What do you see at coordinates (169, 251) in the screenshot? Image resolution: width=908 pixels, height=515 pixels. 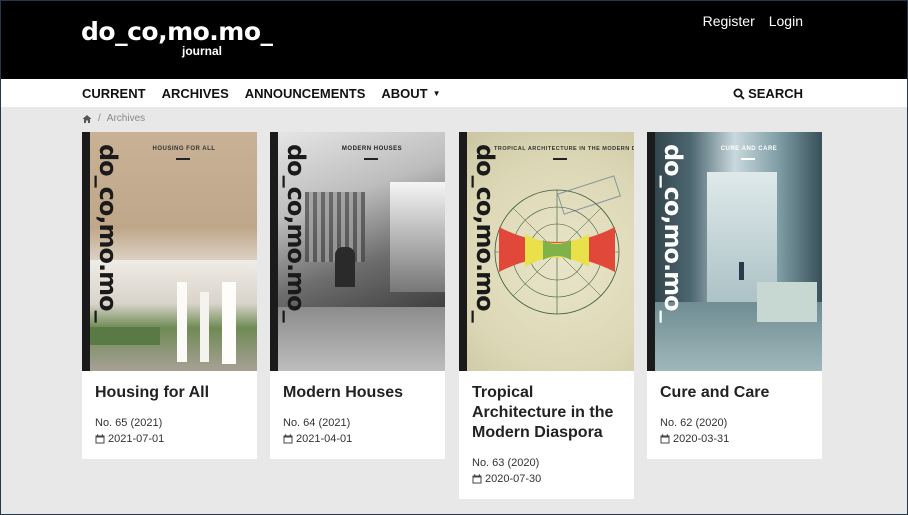 I see `issue-cover: do_co,mo.mo_ HOUSING FOR ALL` at bounding box center [169, 251].